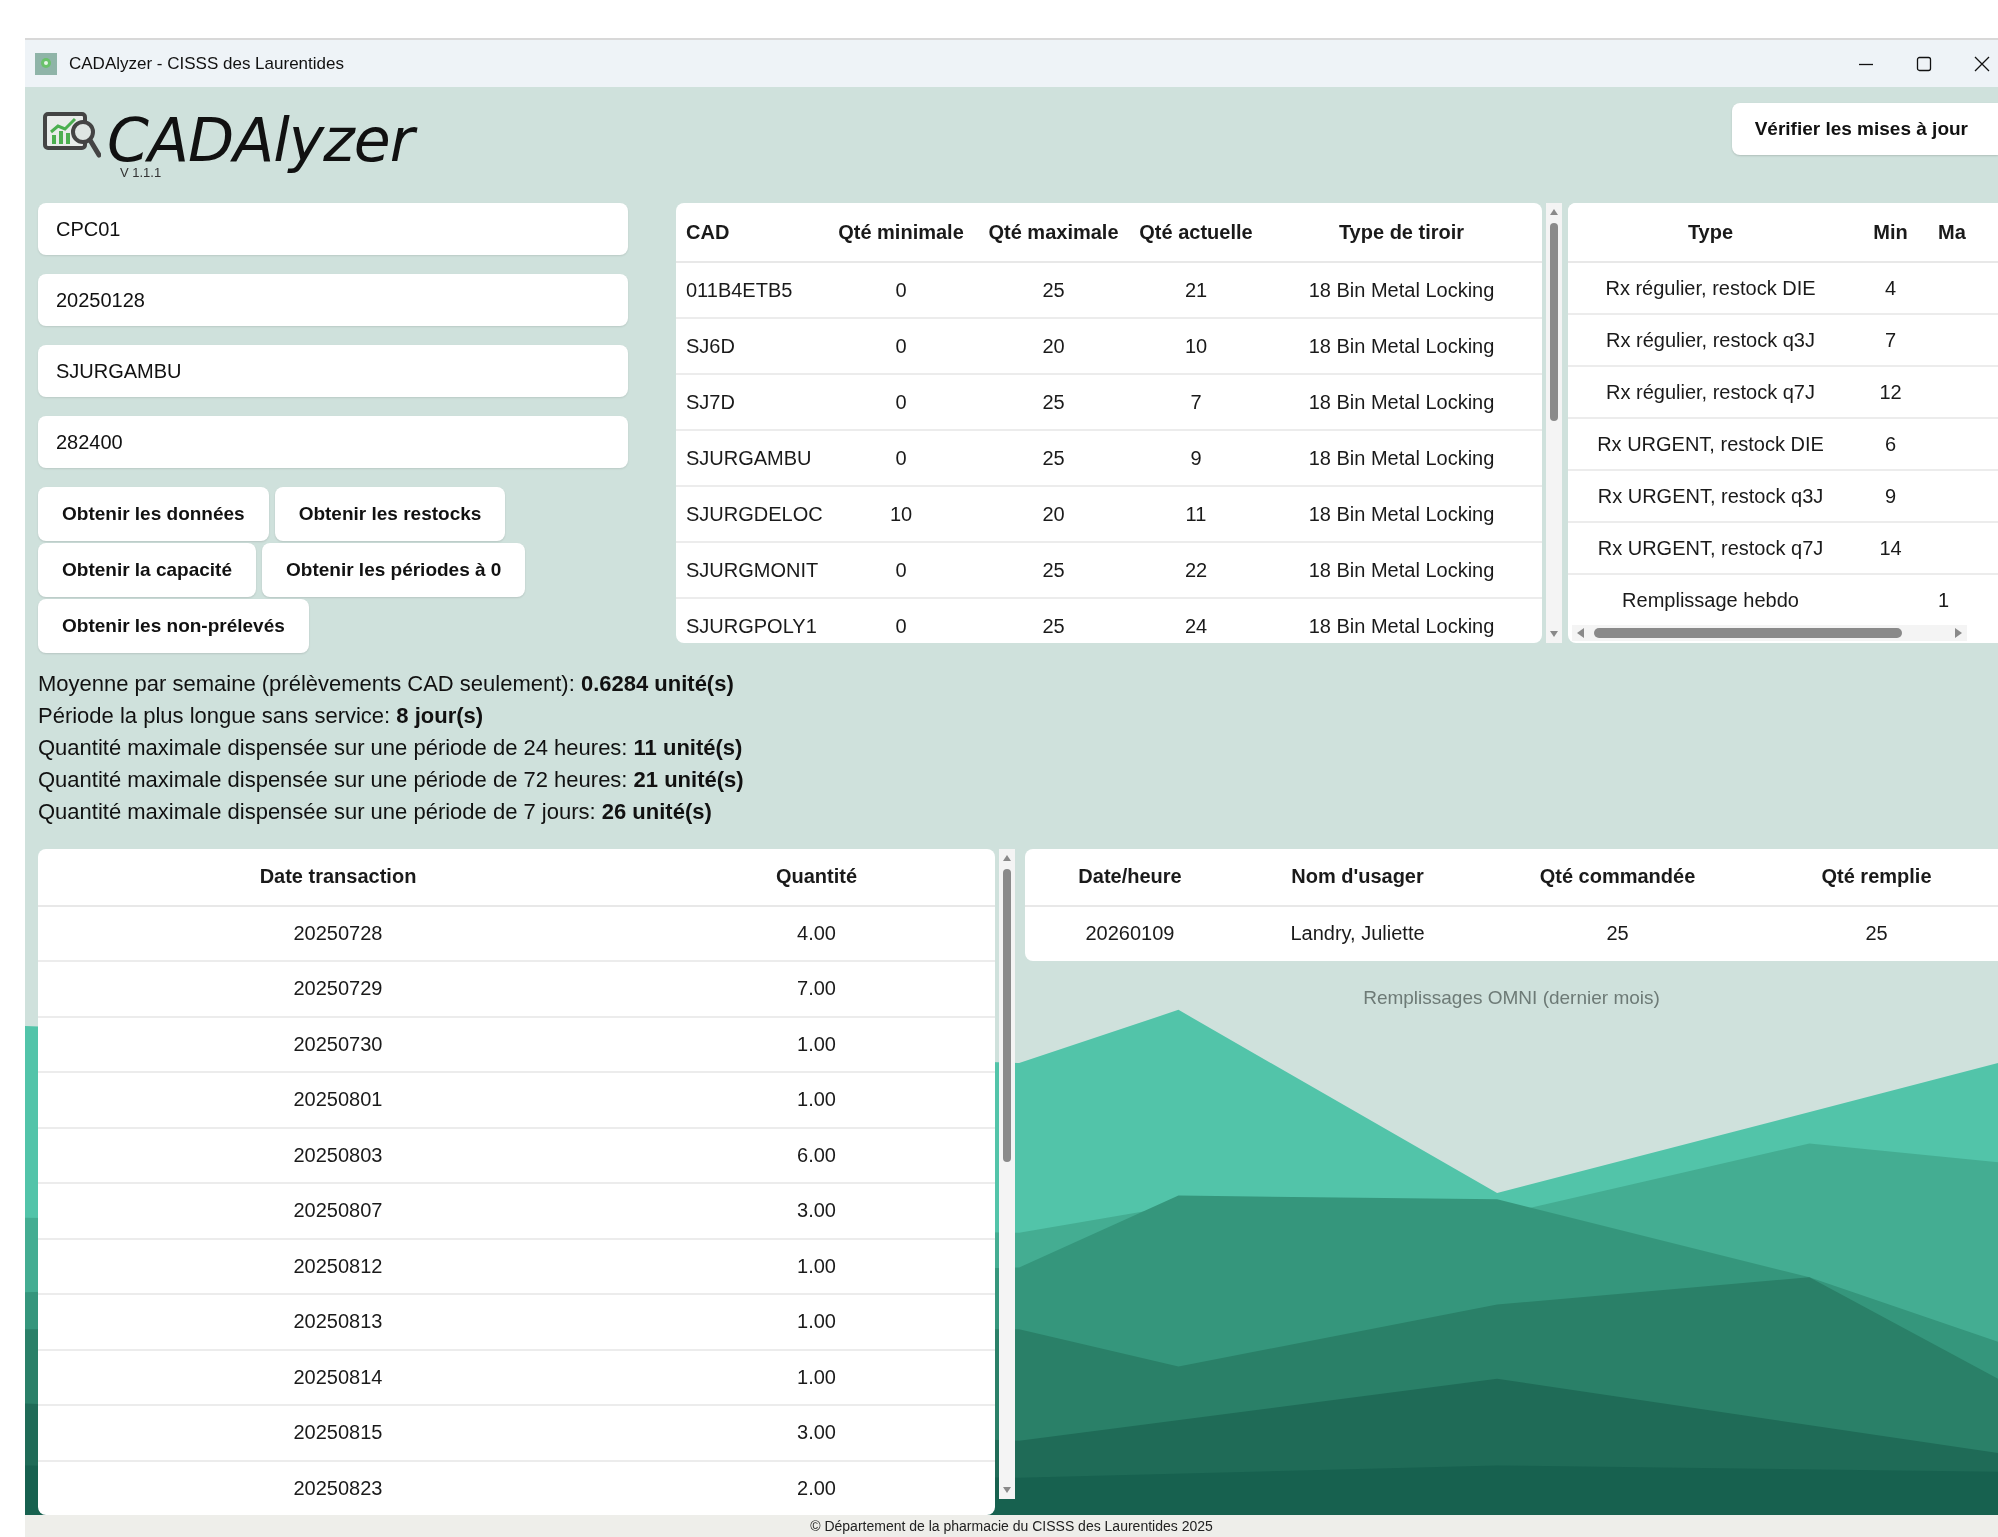 Image resolution: width=1998 pixels, height=1537 pixels. What do you see at coordinates (338, 1266) in the screenshot?
I see `table-cell-text: 20250812` at bounding box center [338, 1266].